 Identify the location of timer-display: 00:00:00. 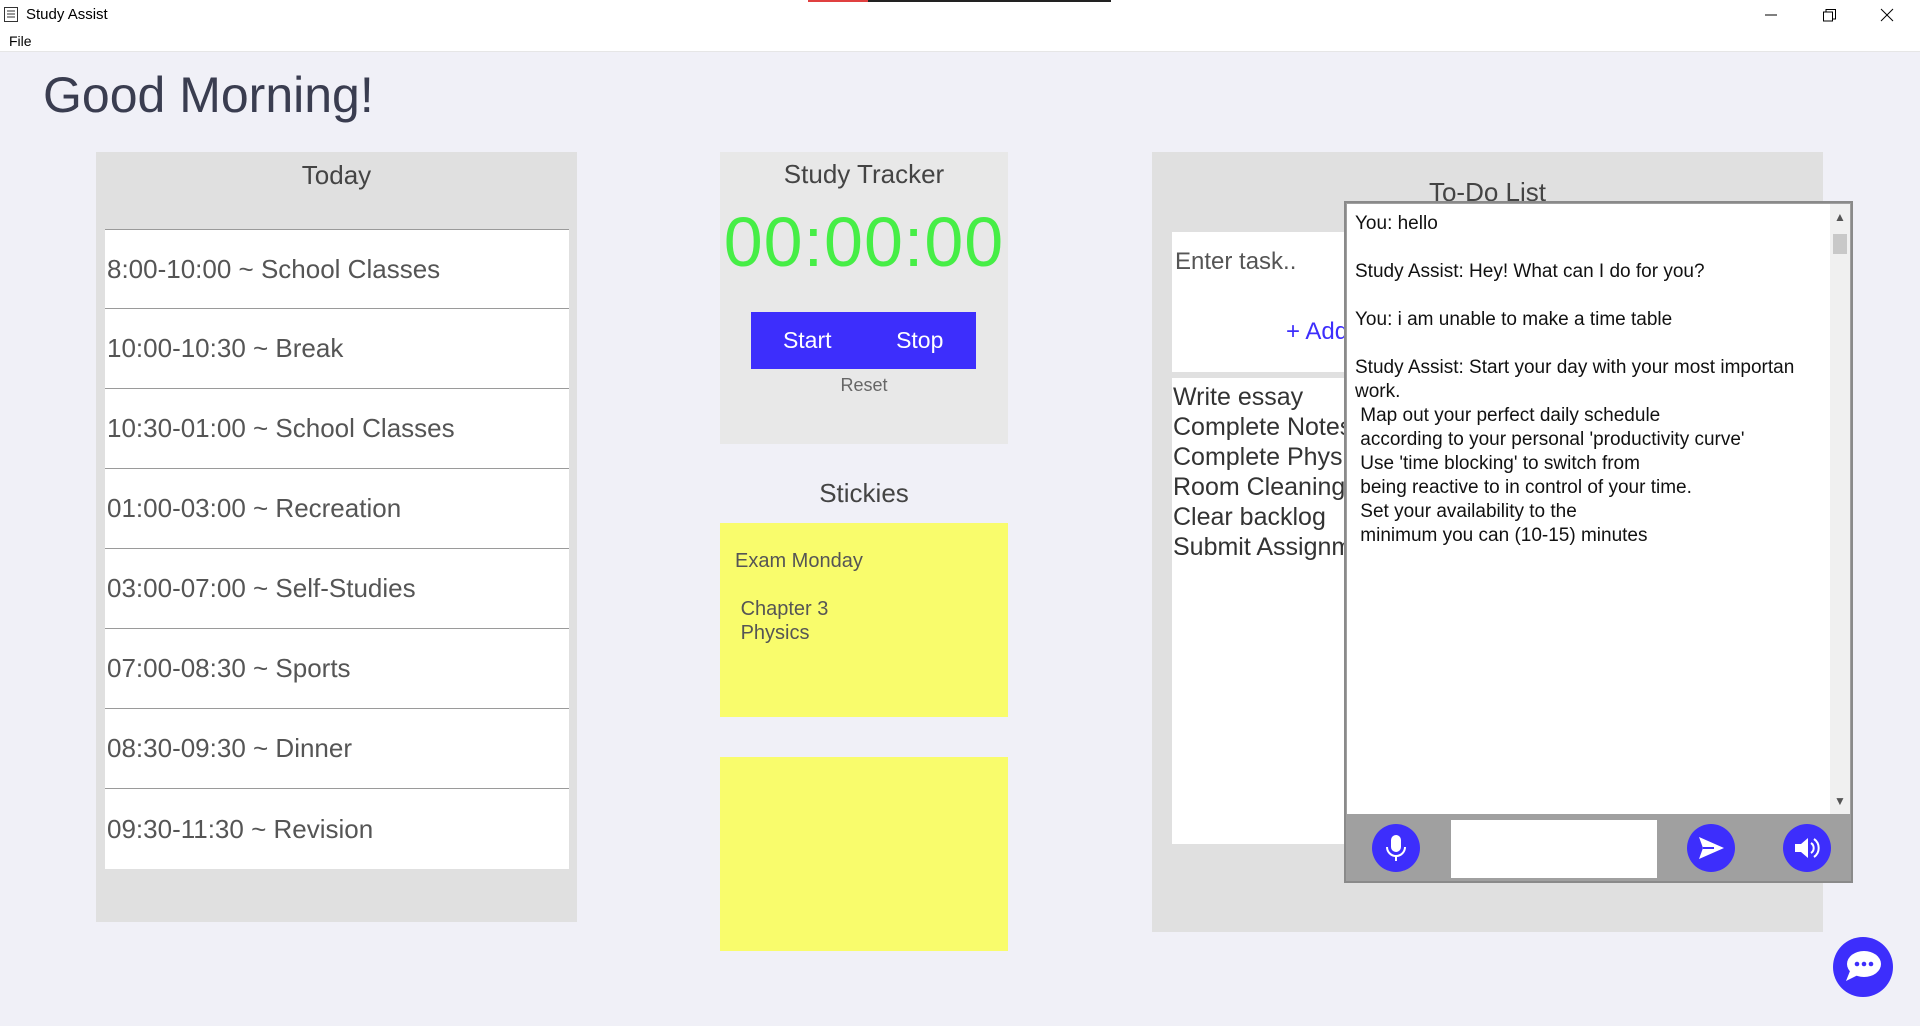
(864, 242).